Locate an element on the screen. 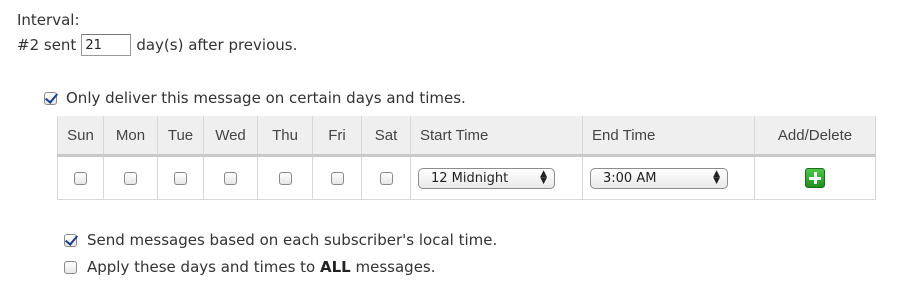 The width and height of the screenshot is (900, 292). table-row: 12 Midnight ▲ ▼ 3:00 AM ▲ ▼ is located at coordinates (466, 177).